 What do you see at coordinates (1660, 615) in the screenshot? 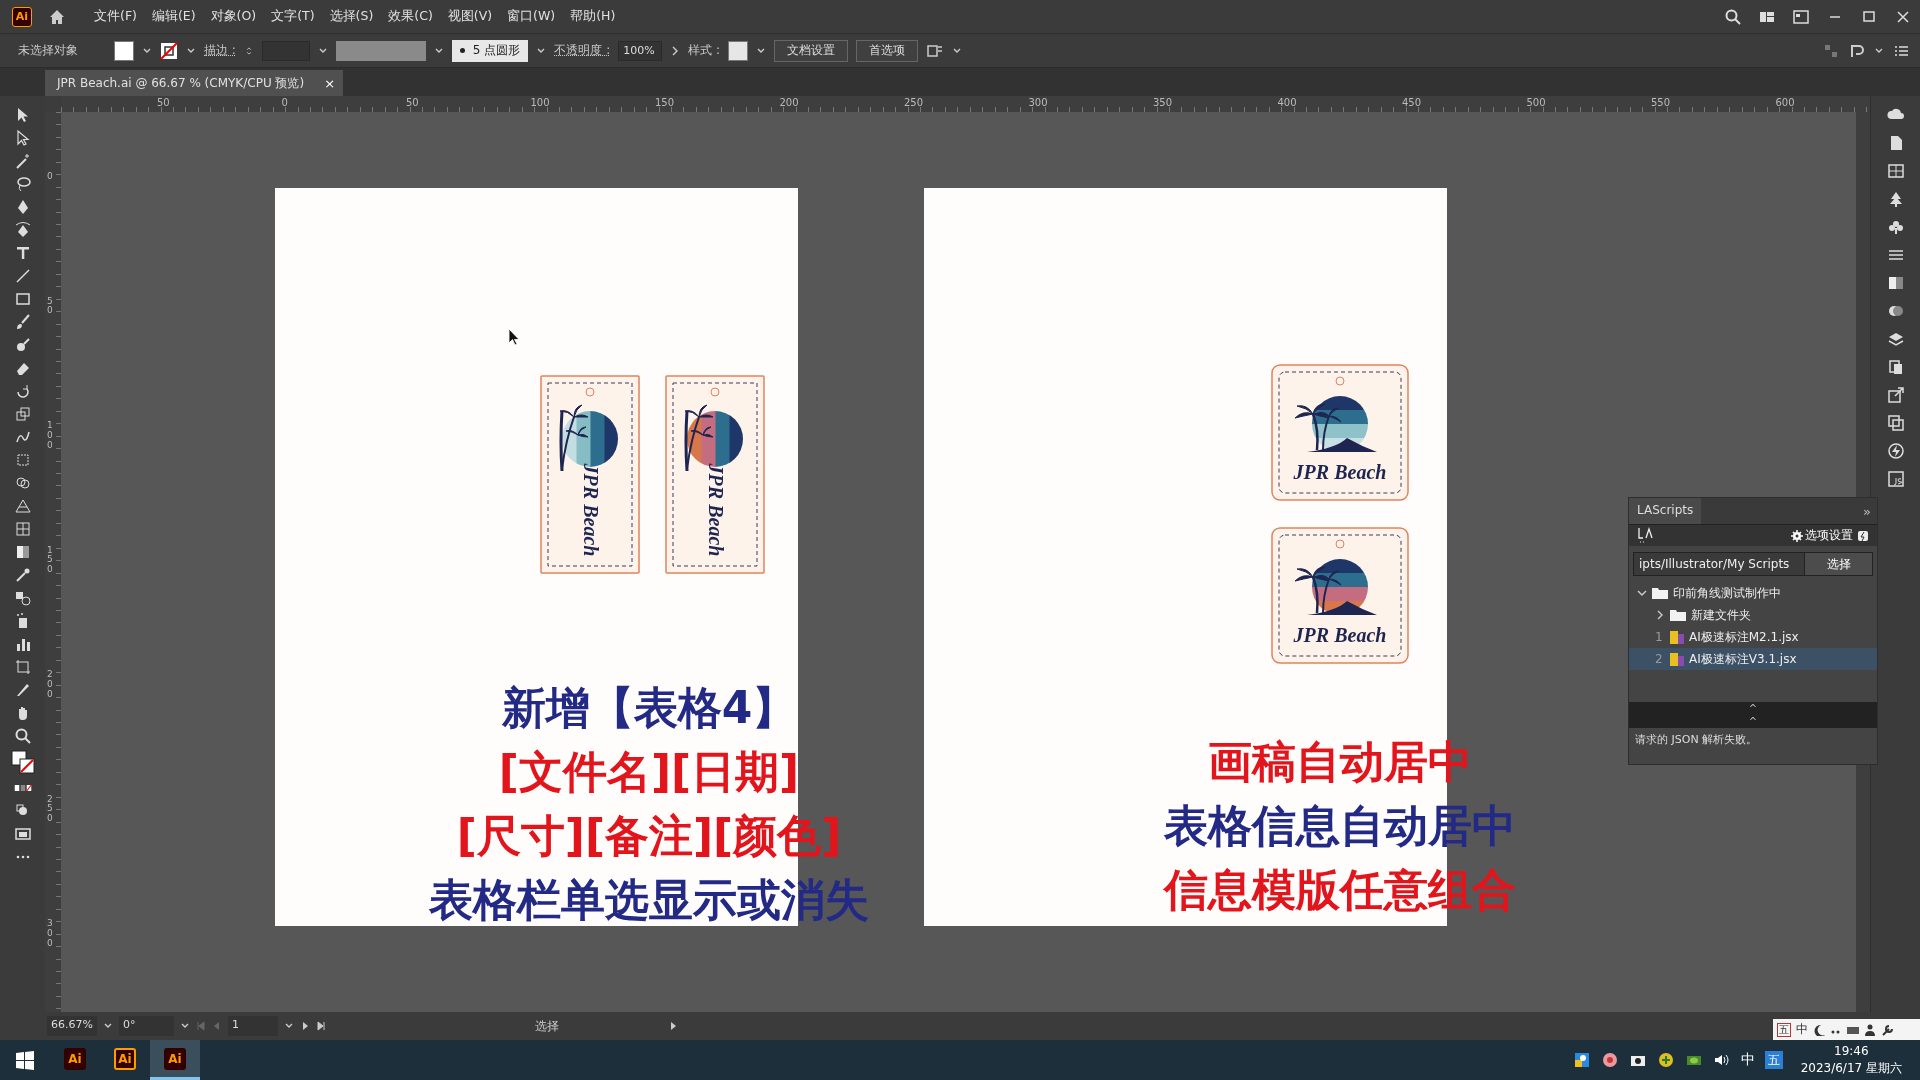
I see `chevron-right-icon` at bounding box center [1660, 615].